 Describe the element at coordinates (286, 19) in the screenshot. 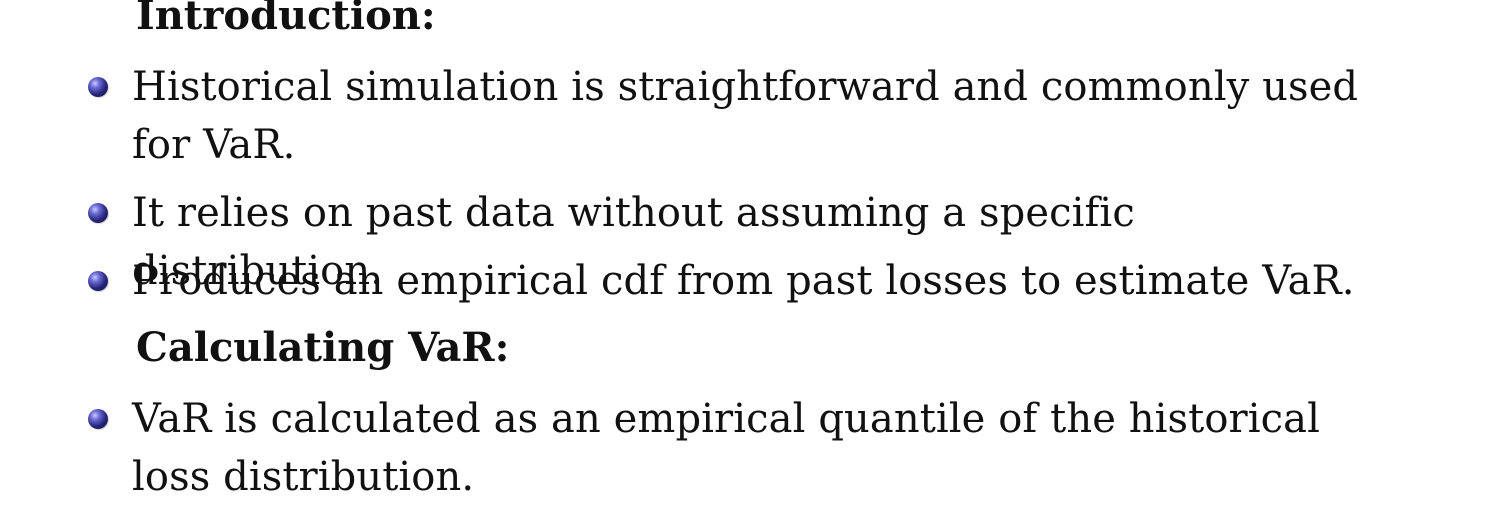

I see `section-heading-introduction: Introduction:` at that location.